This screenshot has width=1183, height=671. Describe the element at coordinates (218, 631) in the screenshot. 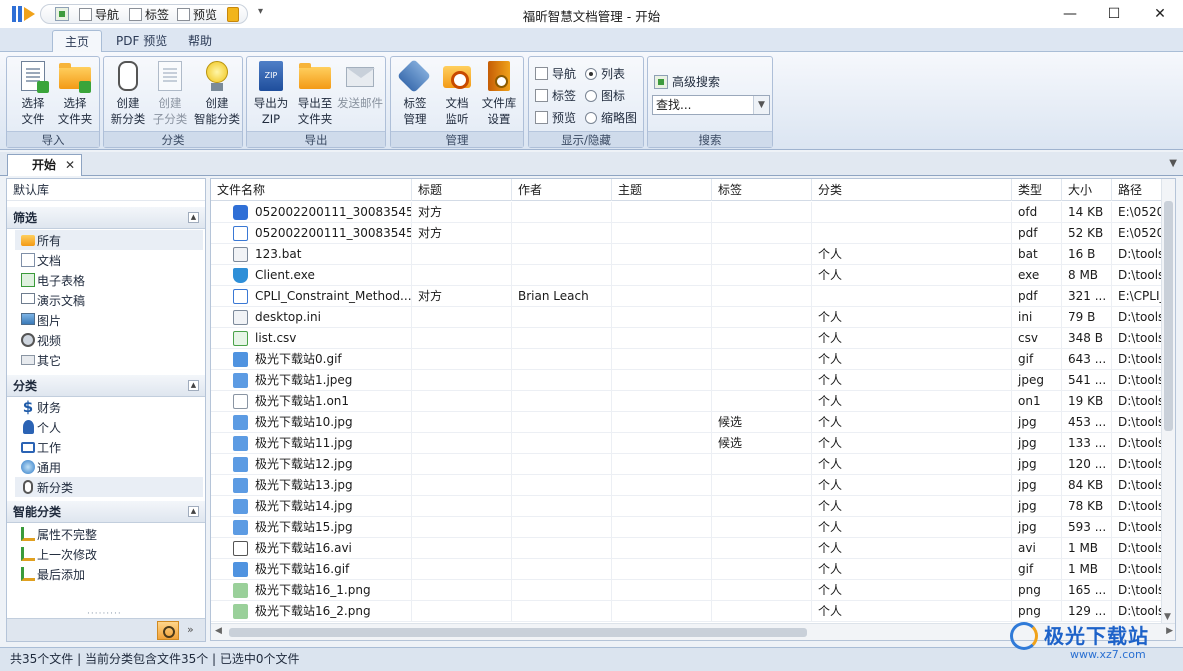

I see `scroll-left-icon: ◀` at that location.